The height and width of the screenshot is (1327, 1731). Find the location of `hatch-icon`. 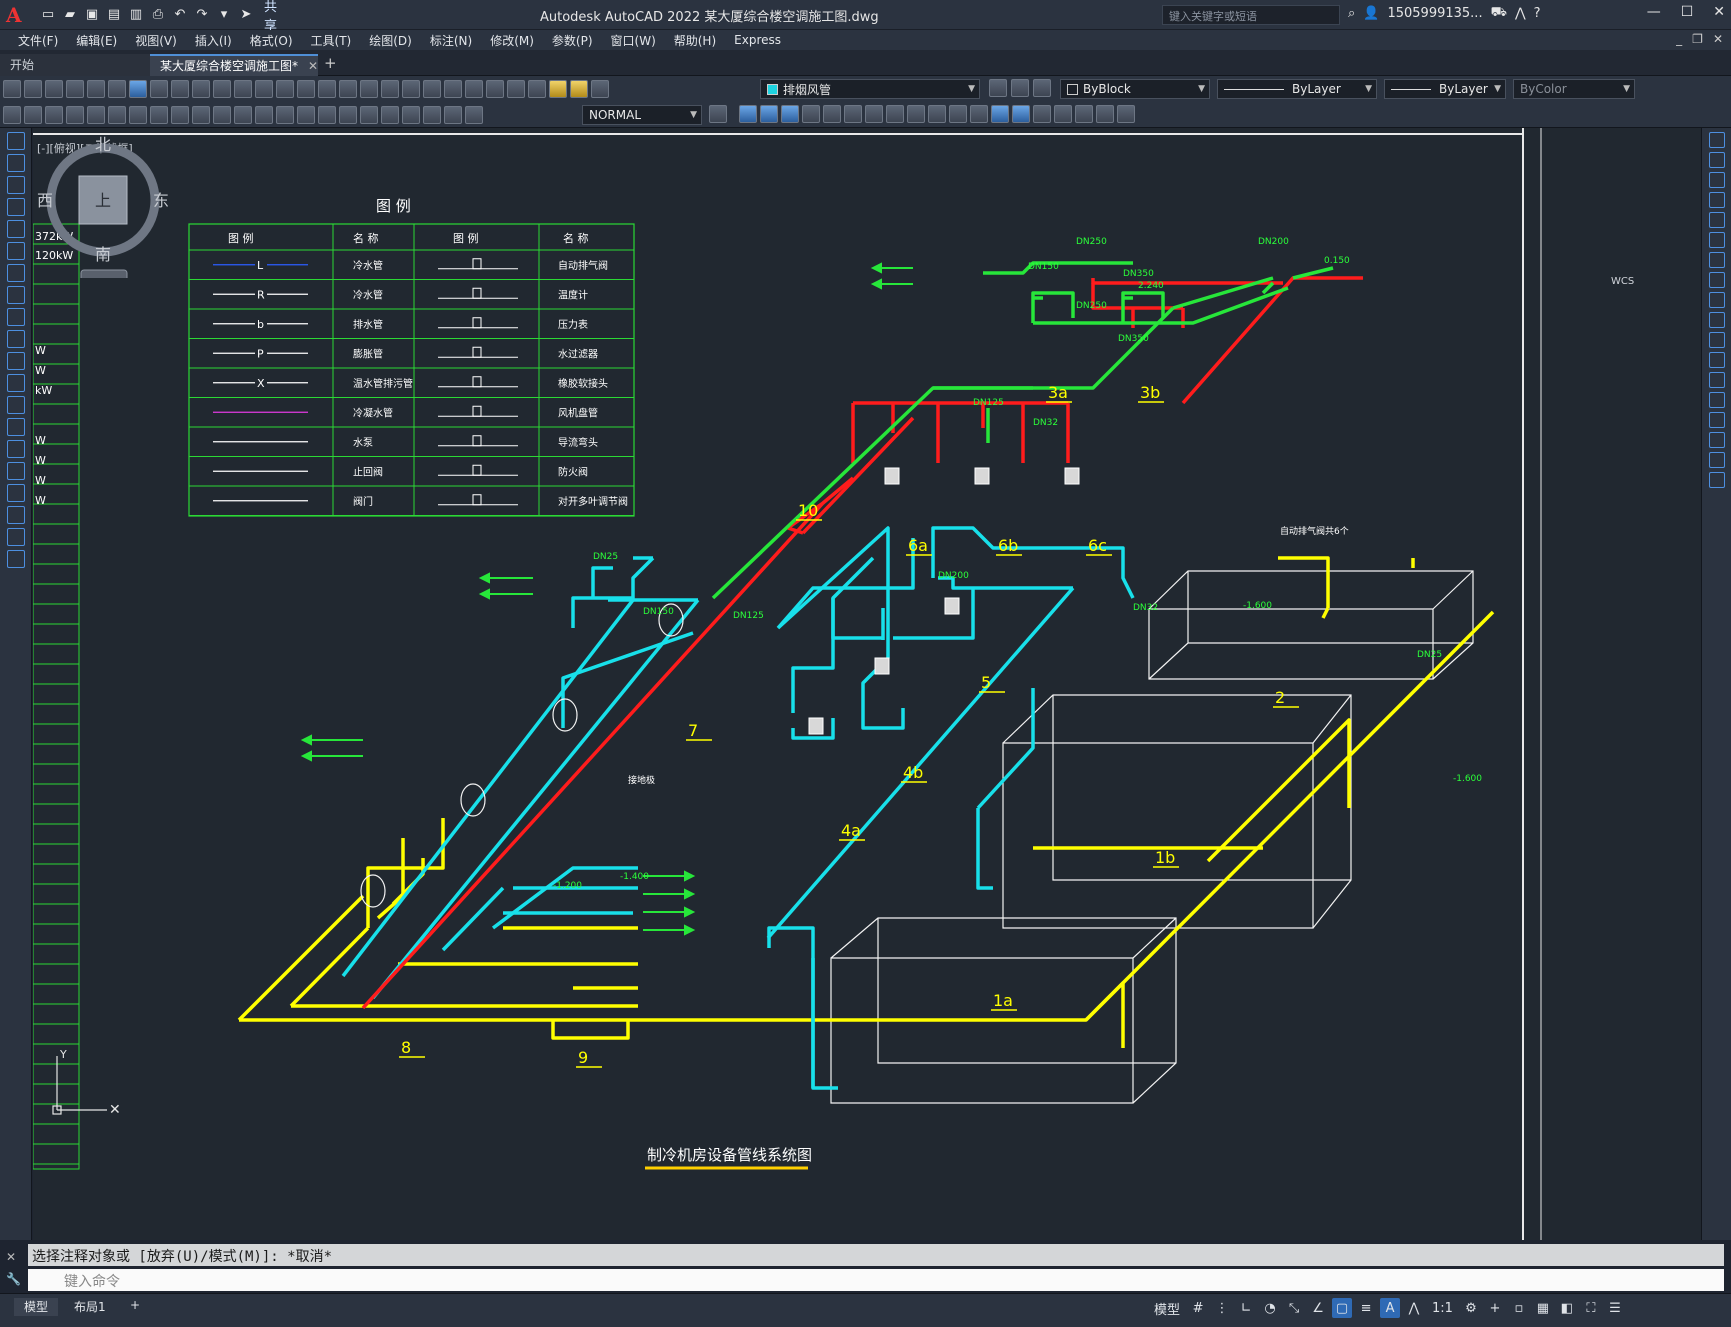

hatch-icon is located at coordinates (16, 449).